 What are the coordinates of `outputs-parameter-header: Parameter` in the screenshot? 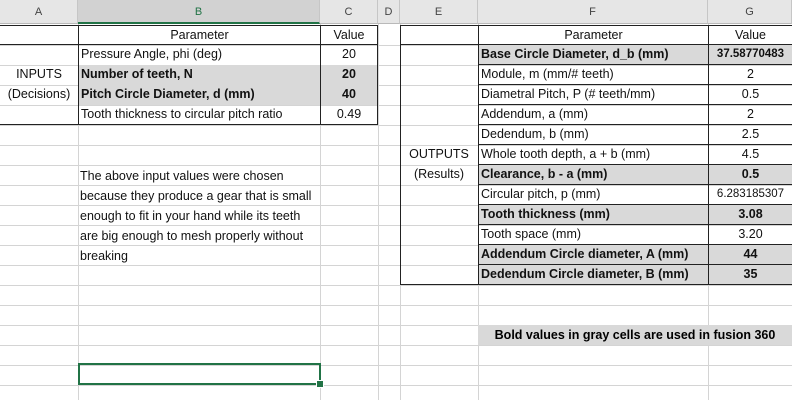 It's located at (593, 35).